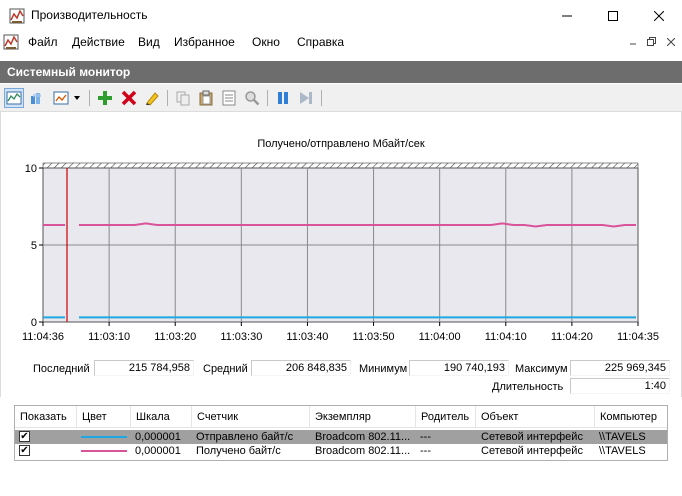 This screenshot has width=682, height=496. Describe the element at coordinates (620, 386) in the screenshot. I see `duration-value: 1:40` at that location.